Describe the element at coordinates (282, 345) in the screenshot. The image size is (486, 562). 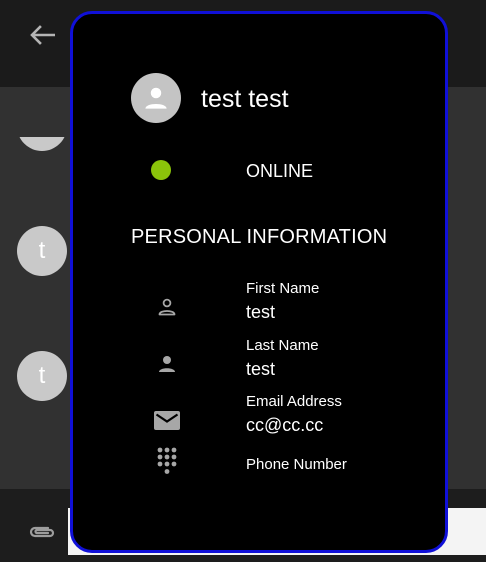
I see `last-name-label: Last Name` at that location.